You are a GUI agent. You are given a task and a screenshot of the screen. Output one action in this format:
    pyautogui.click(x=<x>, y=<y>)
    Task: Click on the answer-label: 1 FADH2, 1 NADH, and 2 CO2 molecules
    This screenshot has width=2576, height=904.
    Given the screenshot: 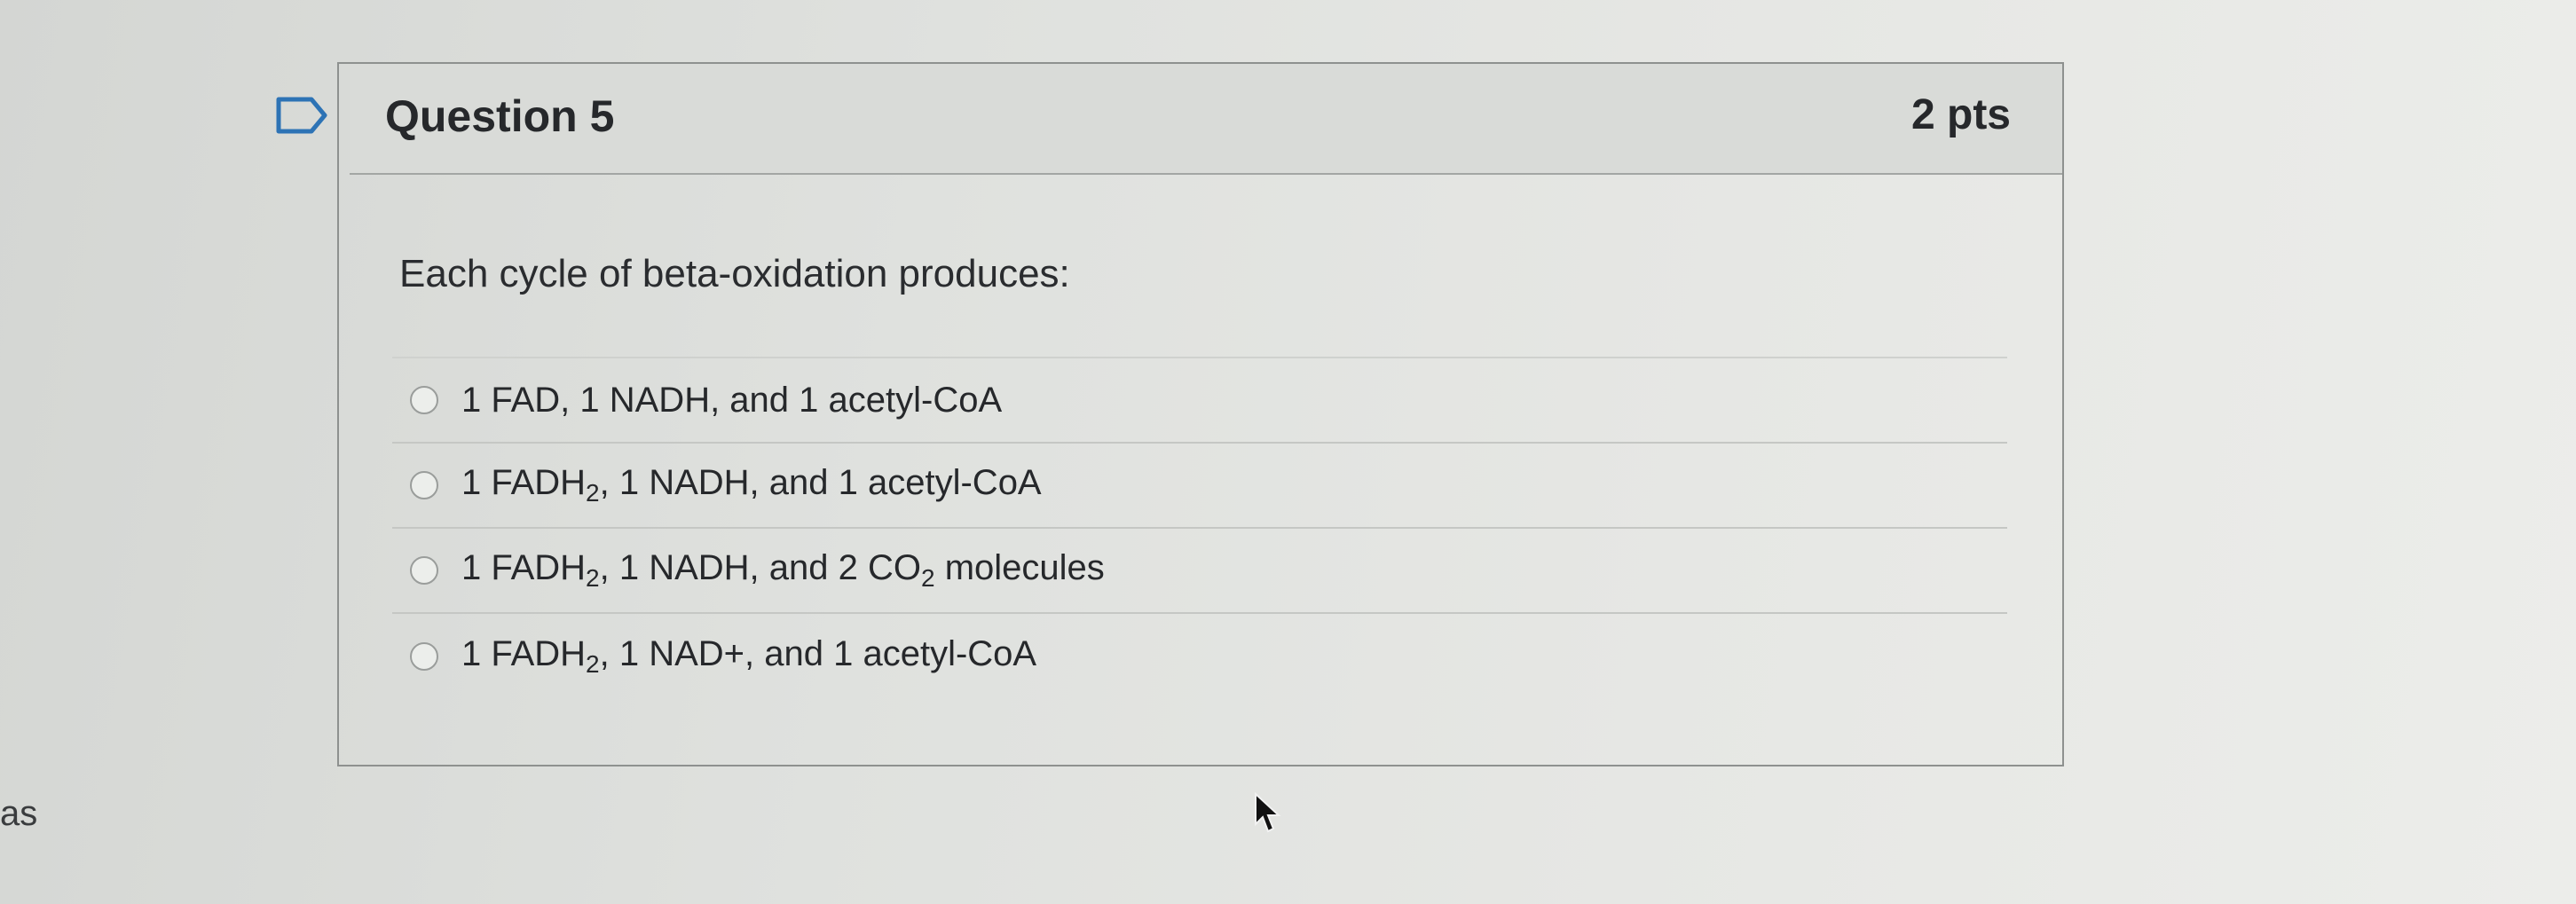 What is the action you would take?
    pyautogui.click(x=783, y=570)
    